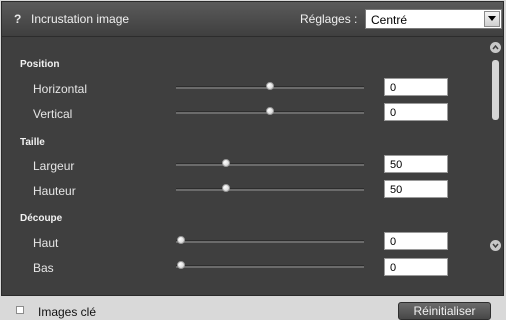 The image size is (506, 320). Describe the element at coordinates (270, 86) in the screenshot. I see `horizontal-slider-handle` at that location.